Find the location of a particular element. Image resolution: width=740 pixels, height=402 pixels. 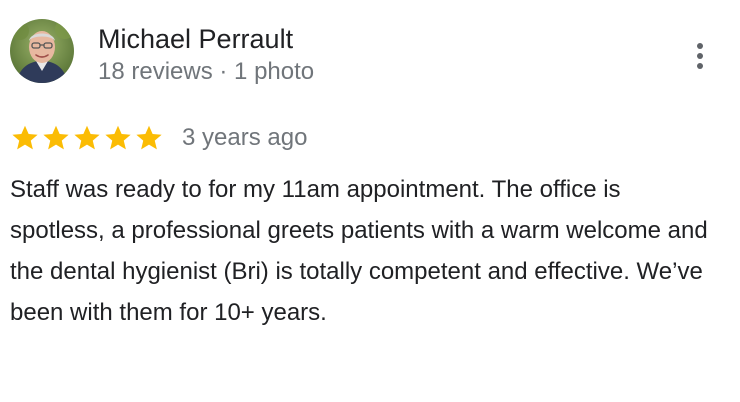

review-date: 3 years ago is located at coordinates (245, 137).